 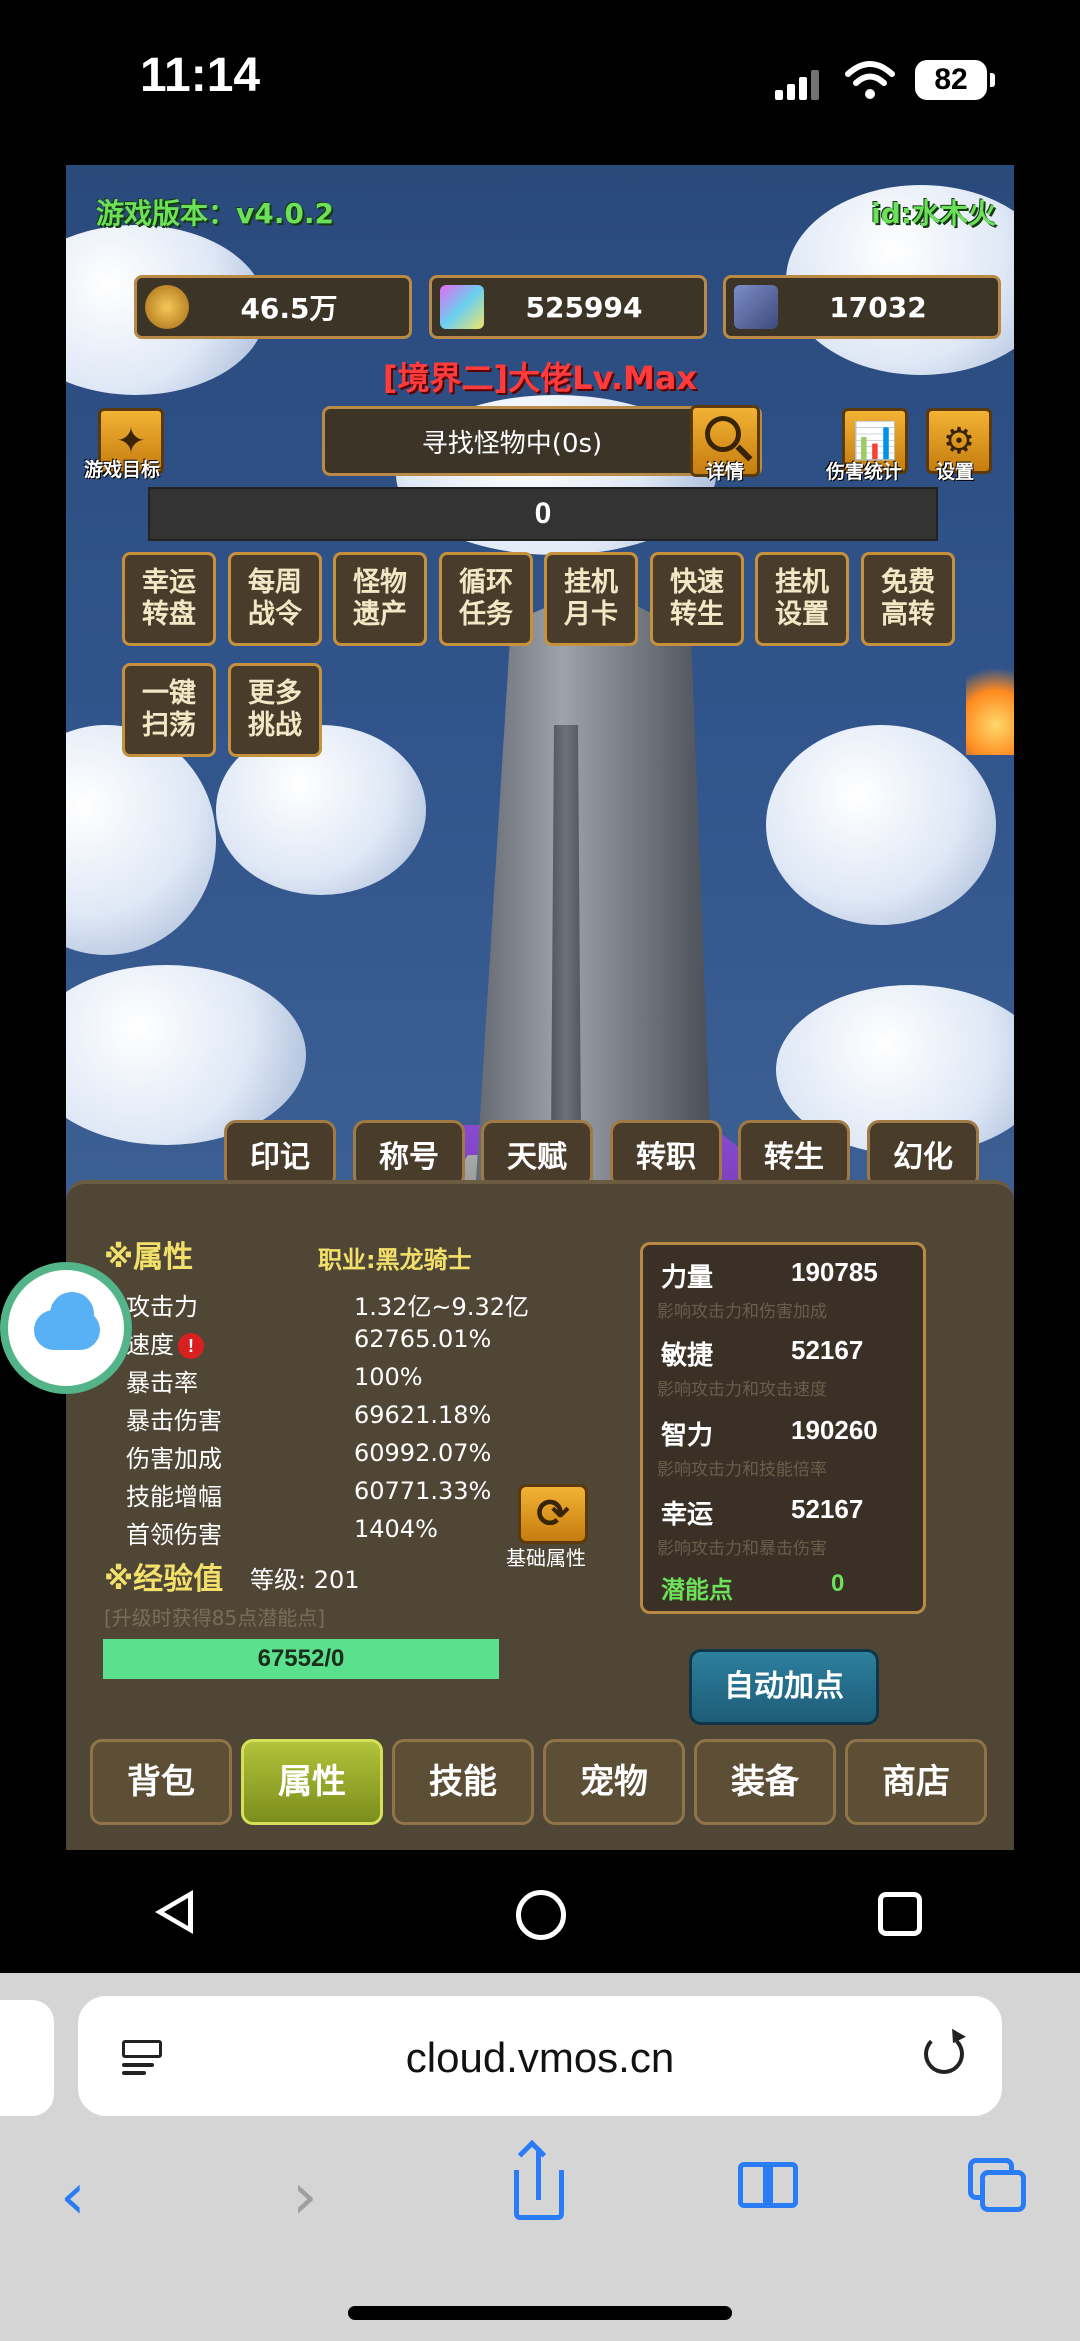 What do you see at coordinates (301, 1659) in the screenshot?
I see `exp-bar: 67552/0` at bounding box center [301, 1659].